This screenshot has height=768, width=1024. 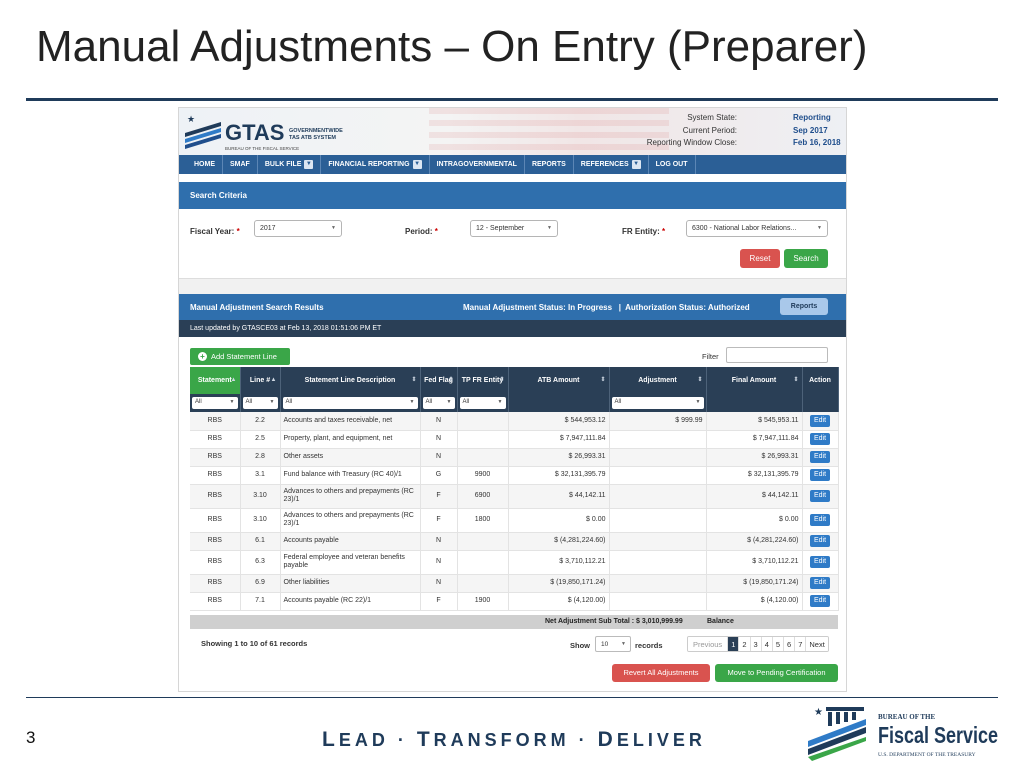 I want to click on move-to-pending-certification-button: Move to Pending Certification, so click(x=776, y=673).